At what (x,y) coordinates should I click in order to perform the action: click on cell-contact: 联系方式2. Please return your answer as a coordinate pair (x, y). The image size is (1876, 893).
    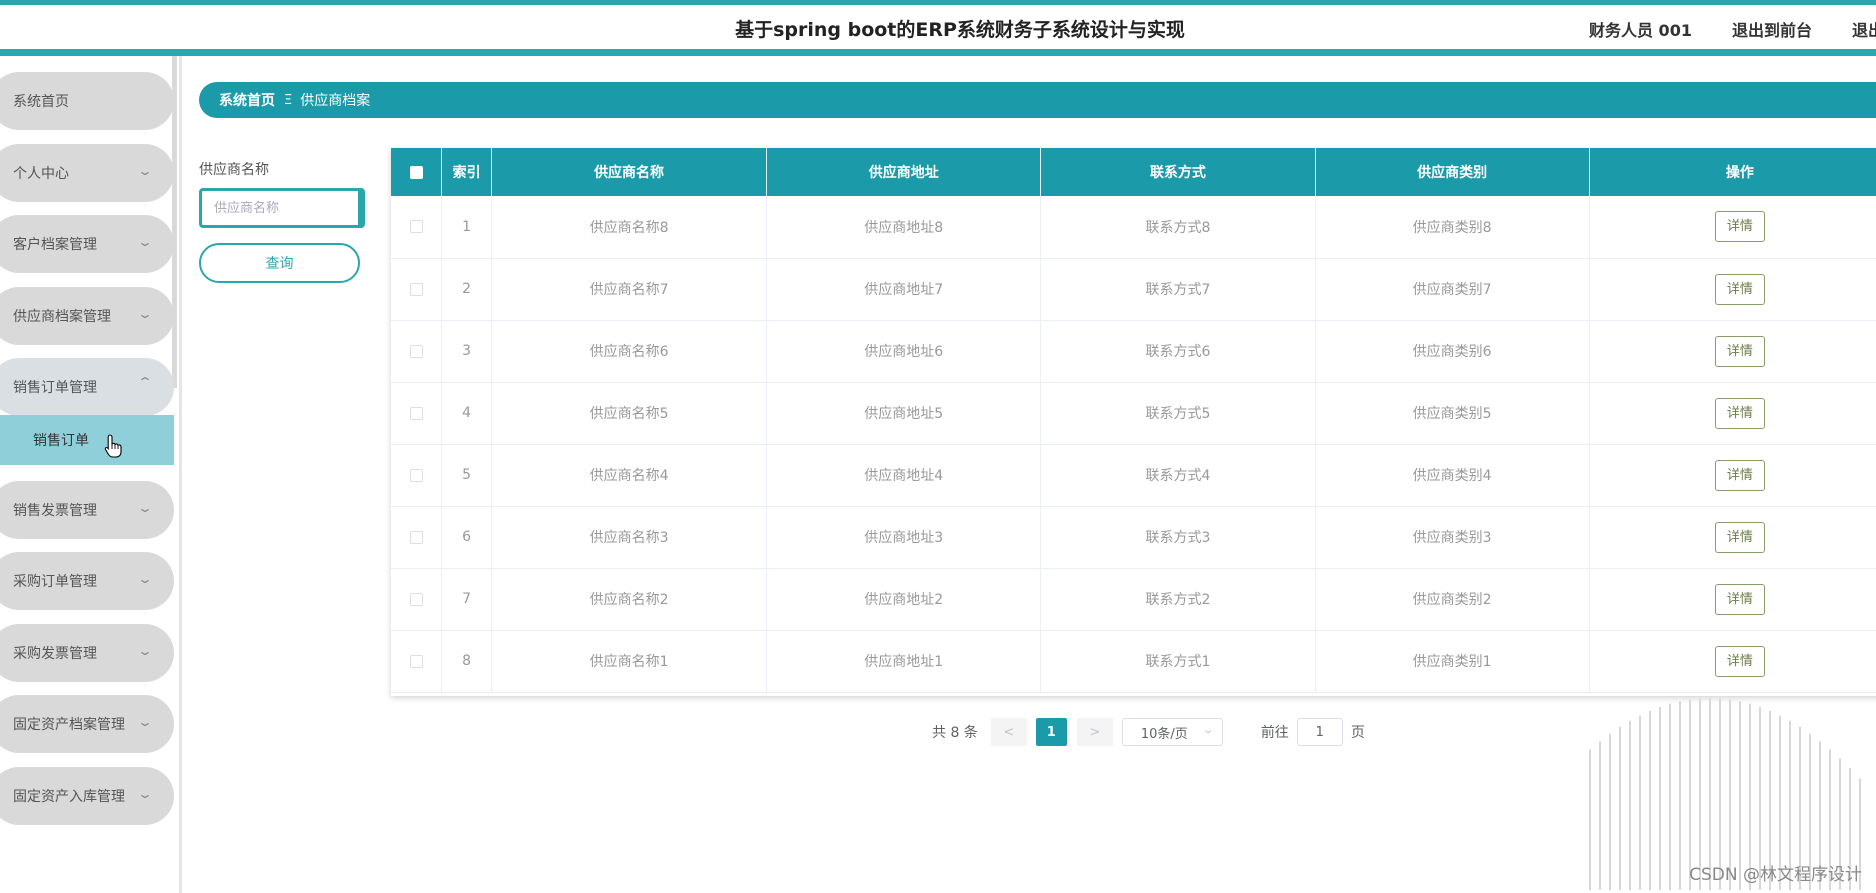
    Looking at the image, I should click on (1178, 599).